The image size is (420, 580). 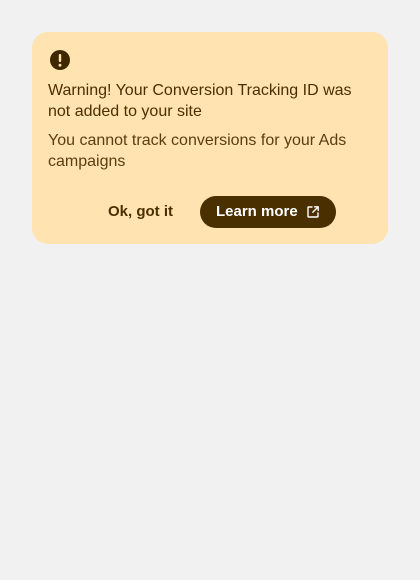 What do you see at coordinates (60, 60) in the screenshot?
I see `error-circle-icon` at bounding box center [60, 60].